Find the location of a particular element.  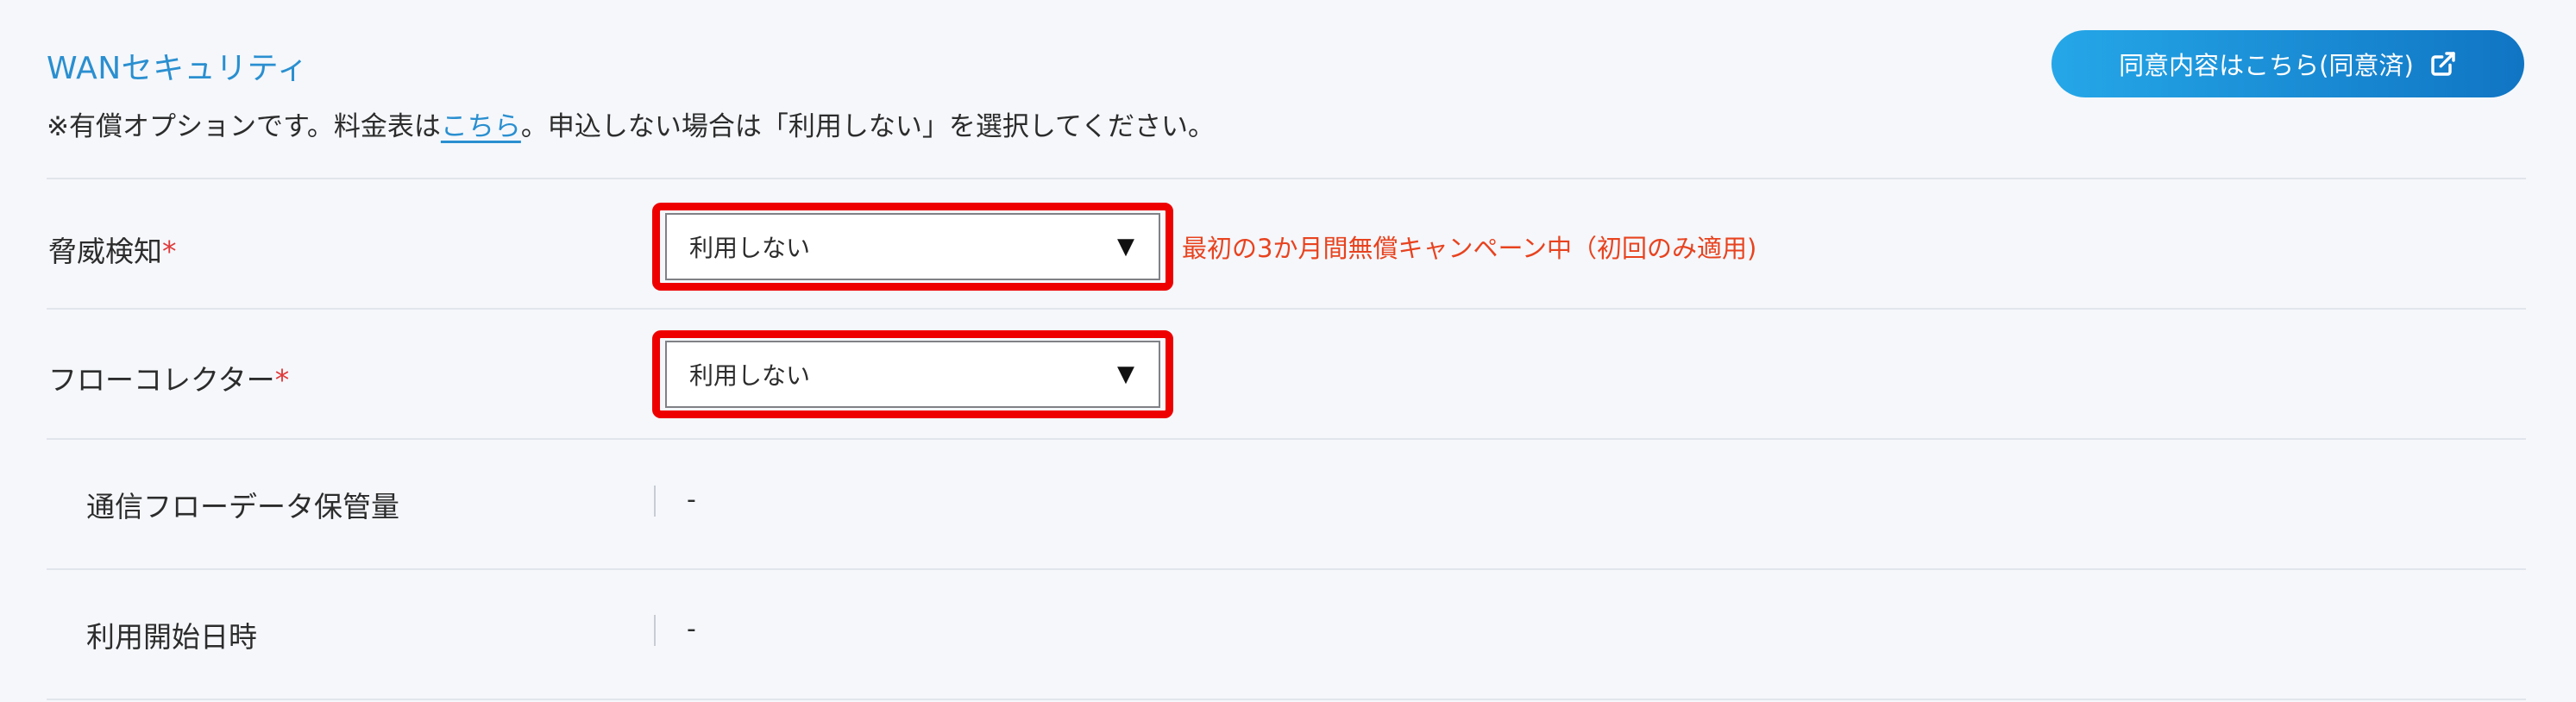

consent-button-label: 同意内容はこちら(同意済) is located at coordinates (2266, 65).